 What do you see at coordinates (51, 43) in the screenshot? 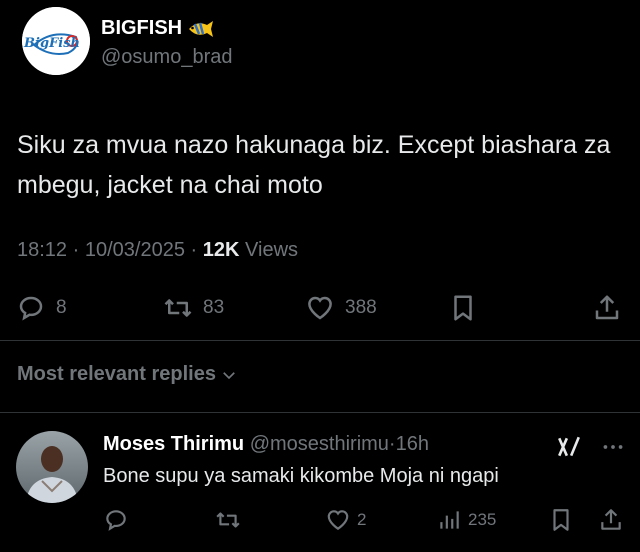
I see `svg-text: BigFish` at bounding box center [51, 43].